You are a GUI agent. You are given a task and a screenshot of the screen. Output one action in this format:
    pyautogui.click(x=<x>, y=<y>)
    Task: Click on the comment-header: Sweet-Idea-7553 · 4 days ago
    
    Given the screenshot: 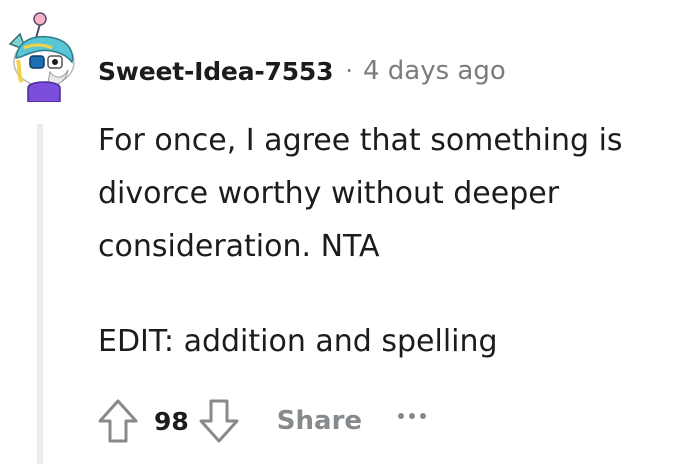 What is the action you would take?
    pyautogui.click(x=302, y=71)
    